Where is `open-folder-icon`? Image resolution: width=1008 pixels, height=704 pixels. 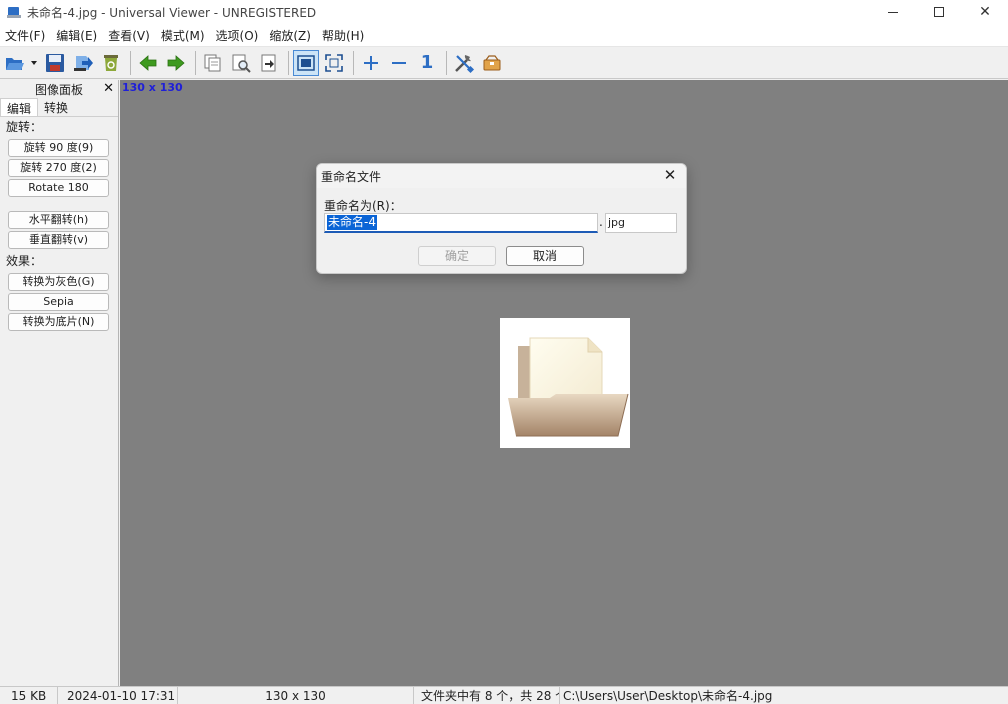 open-folder-icon is located at coordinates (15, 63).